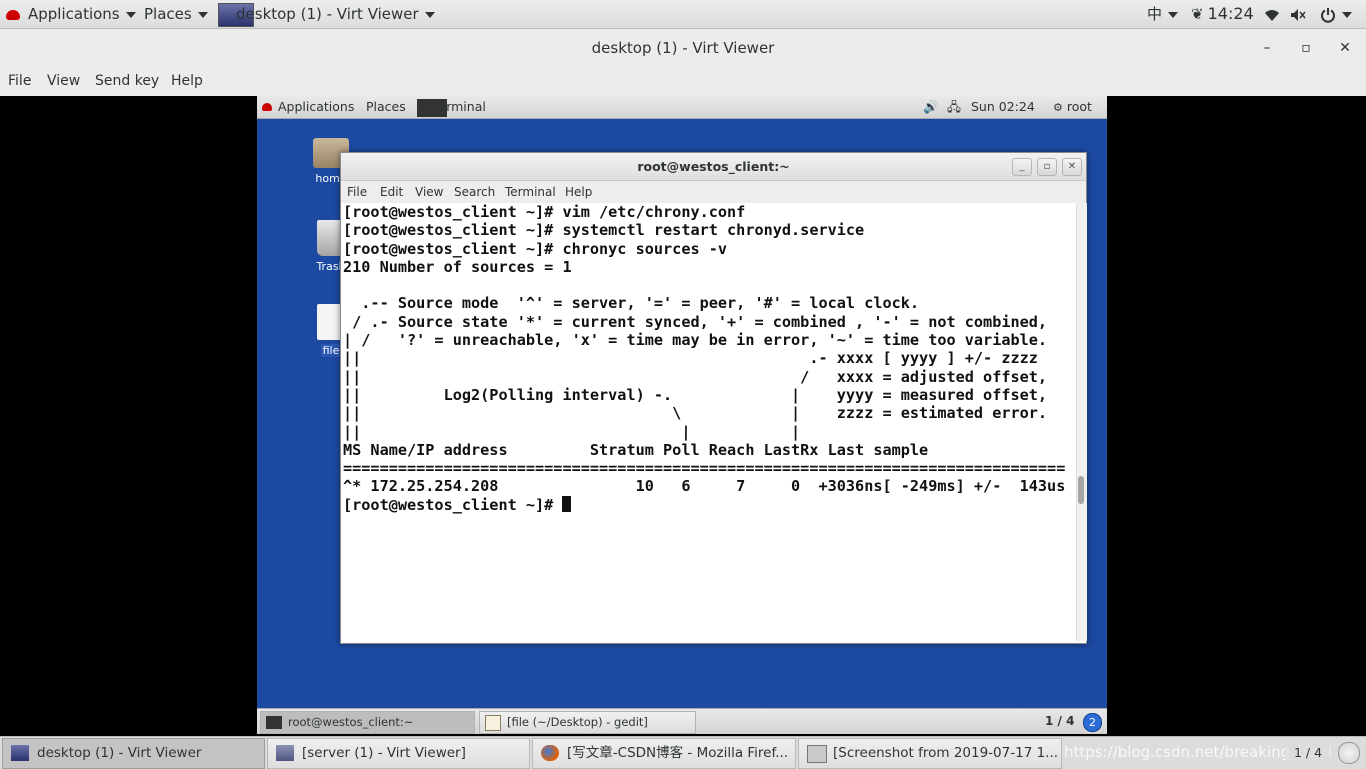  Describe the element at coordinates (695, 376) in the screenshot. I see `terminal-line: || / xxxx = adjusted offset,` at that location.